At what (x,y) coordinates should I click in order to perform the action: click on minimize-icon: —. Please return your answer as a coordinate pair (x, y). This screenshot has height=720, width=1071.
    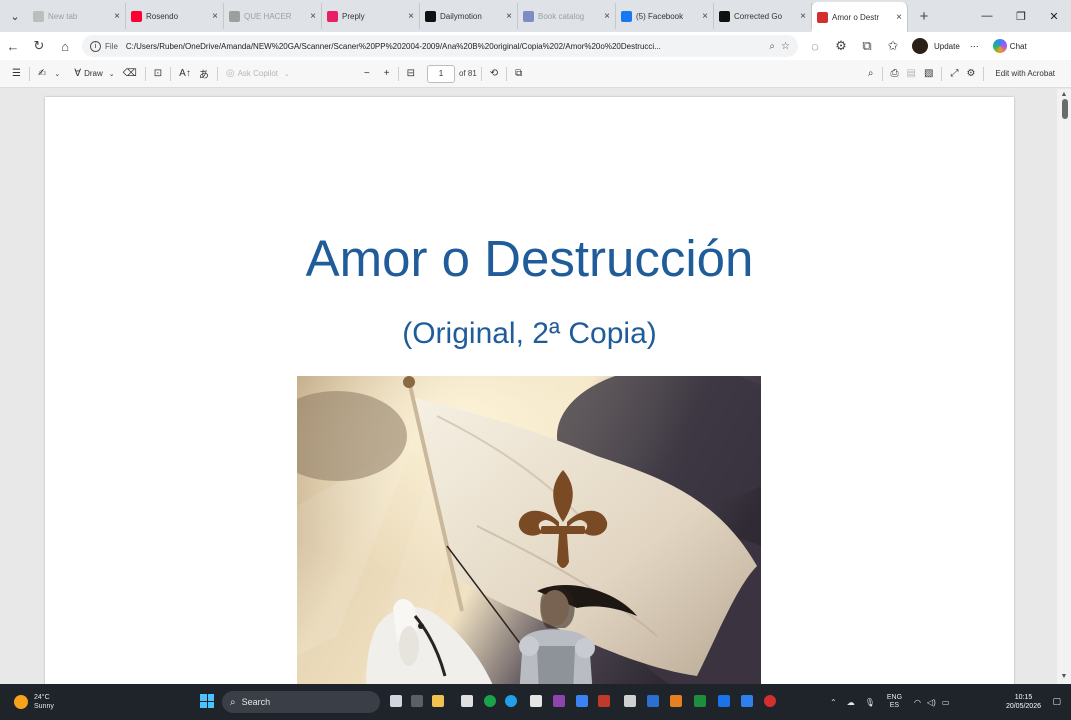
    Looking at the image, I should click on (987, 16).